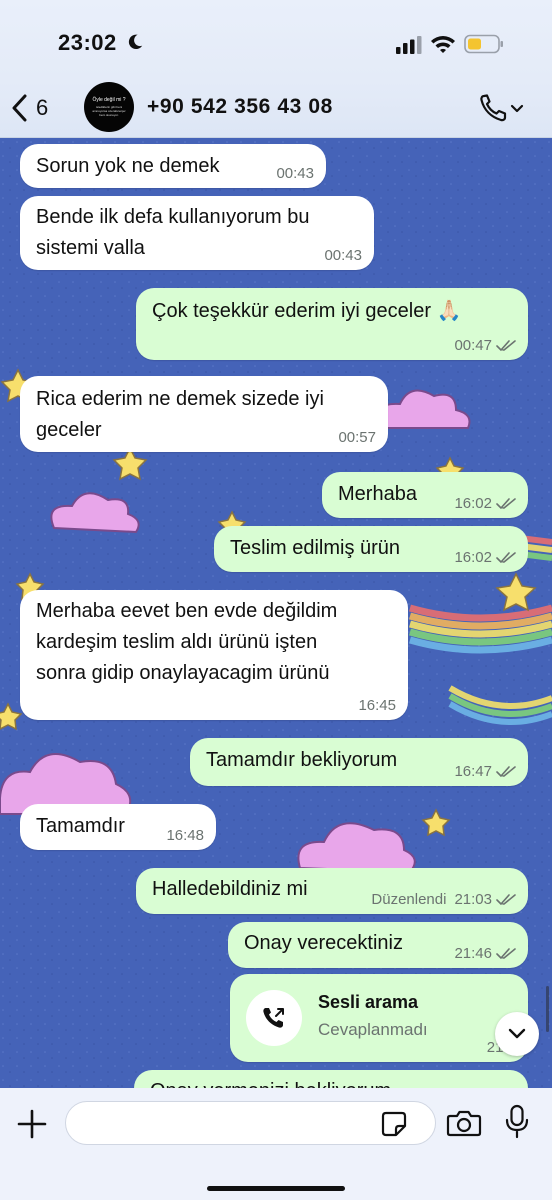  I want to click on message-bubble-incoming: Sorun yok ne demek 00:43, so click(173, 166).